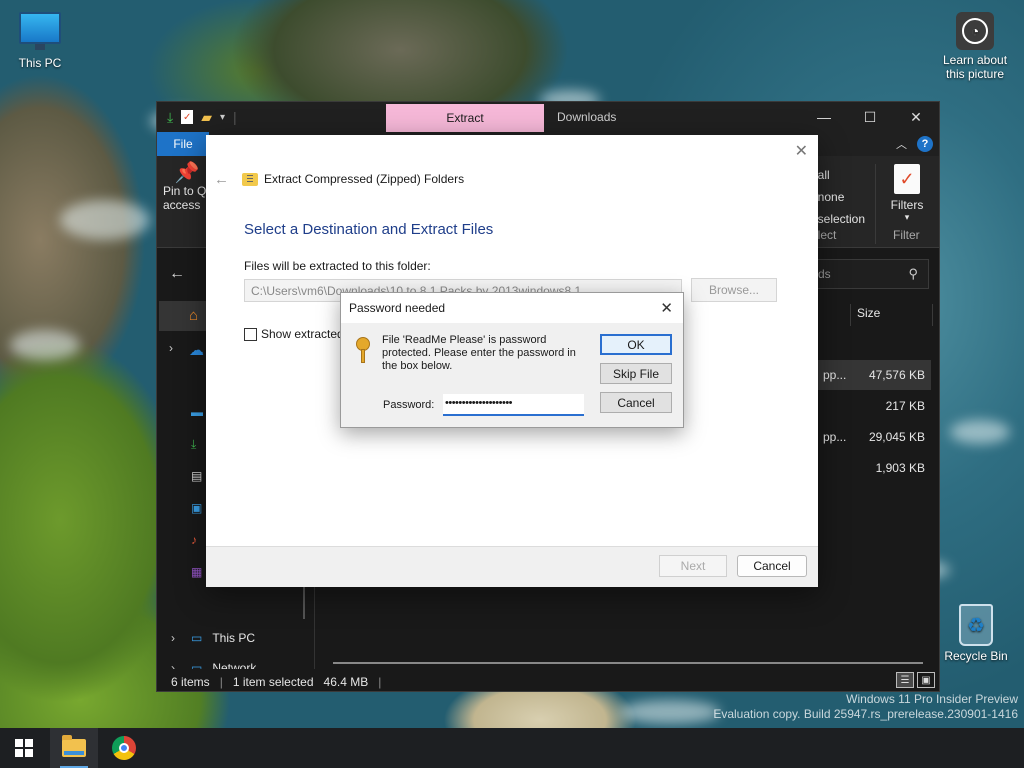 The image size is (1024, 768). Describe the element at coordinates (926, 680) in the screenshot. I see `large-icons-view-icon: ▣` at that location.